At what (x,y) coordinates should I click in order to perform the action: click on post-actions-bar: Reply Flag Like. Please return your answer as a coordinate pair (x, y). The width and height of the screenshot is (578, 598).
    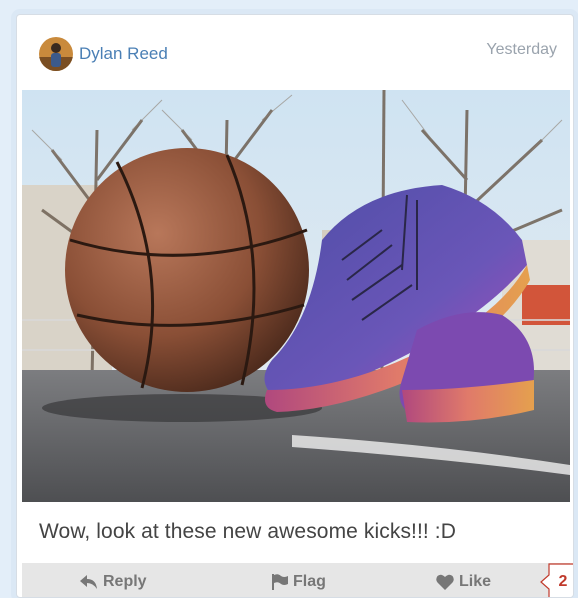
    Looking at the image, I should click on (296, 580).